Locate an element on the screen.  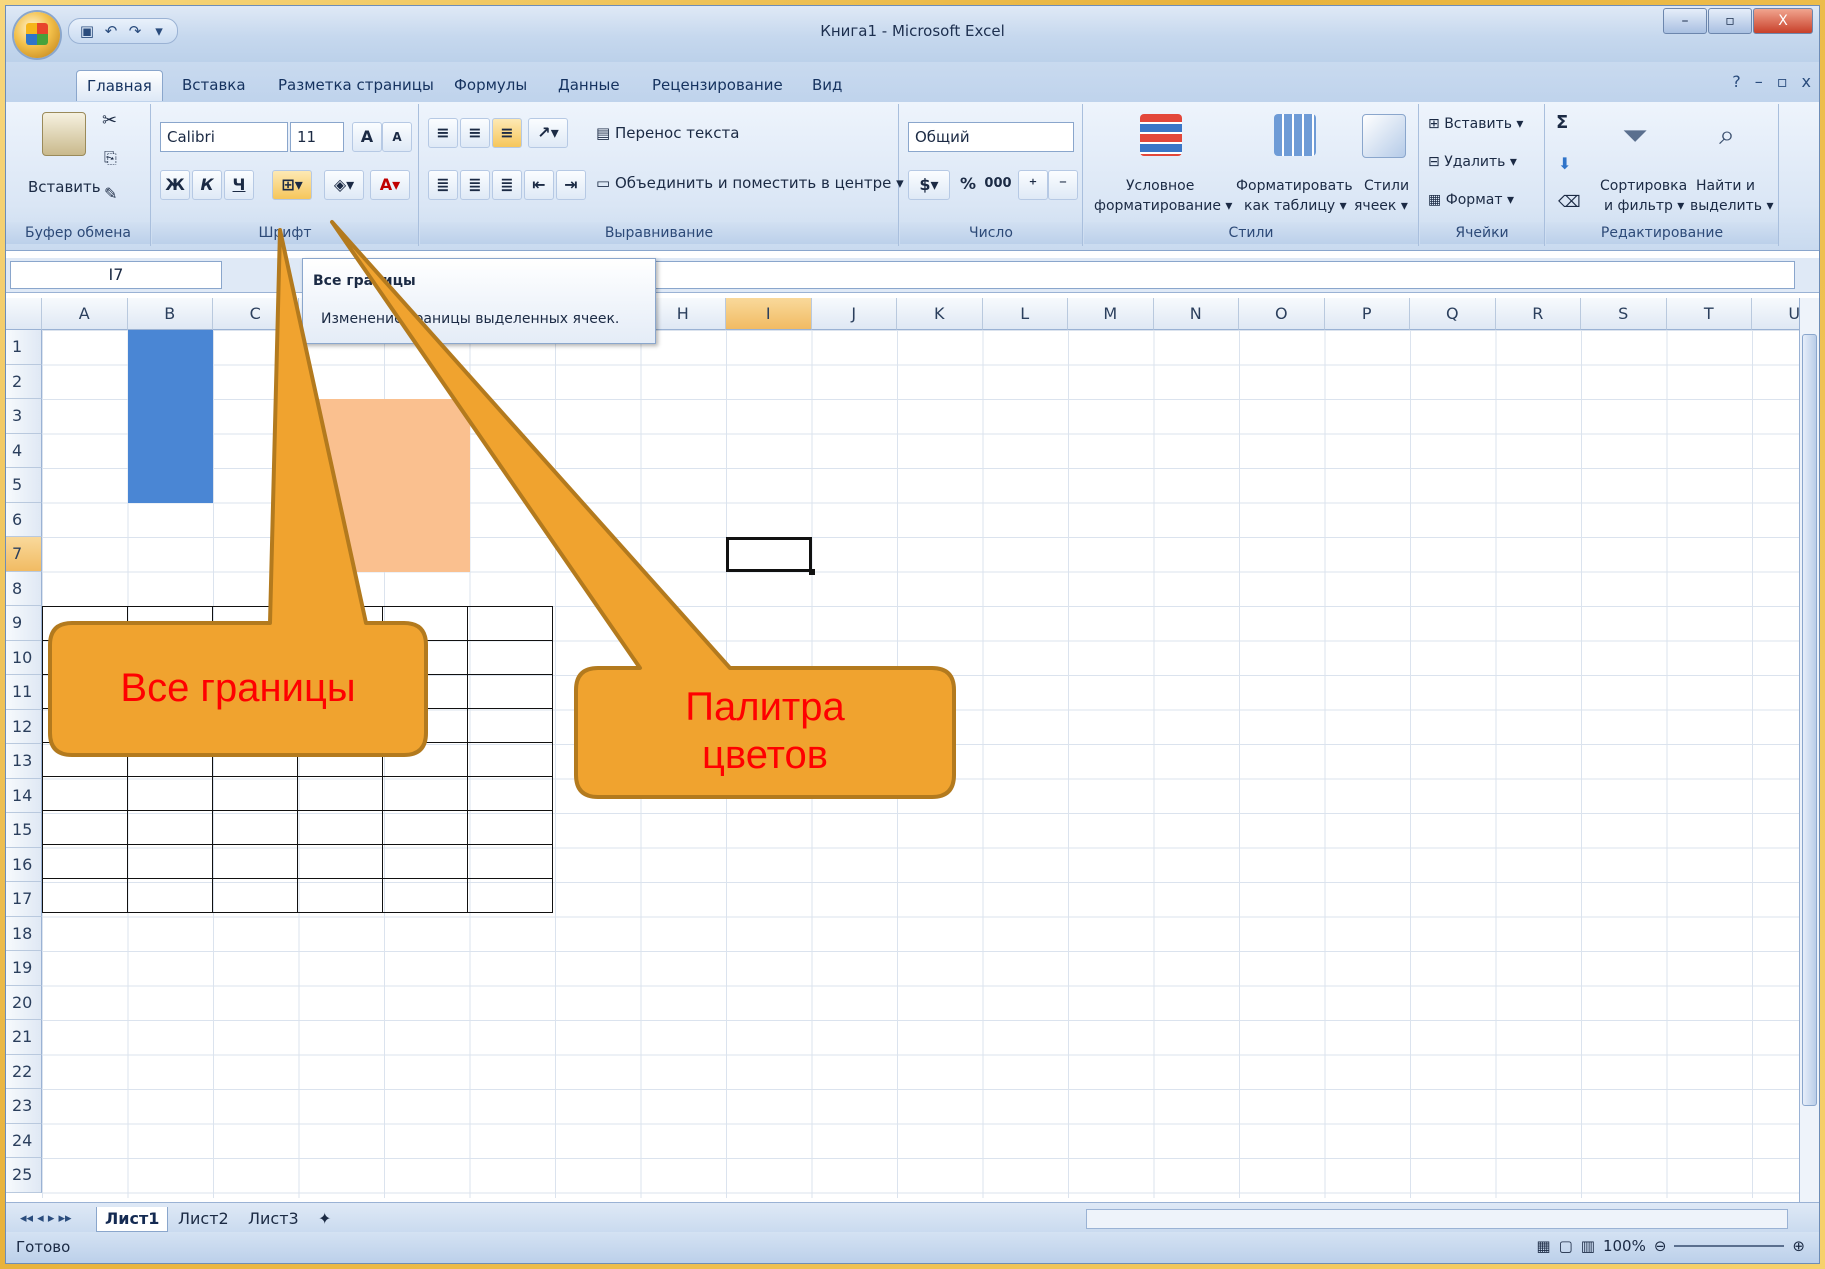
column-header-A: A is located at coordinates (85, 314).